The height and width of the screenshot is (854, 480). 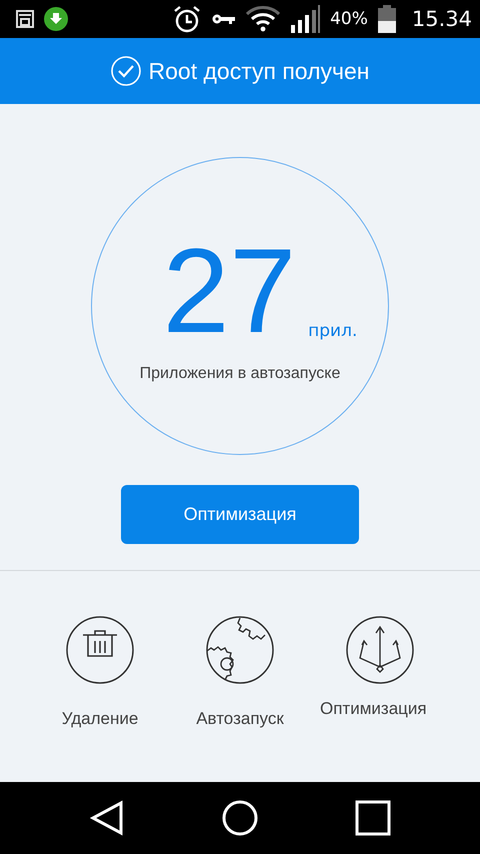 I want to click on gears-icon, so click(x=240, y=650).